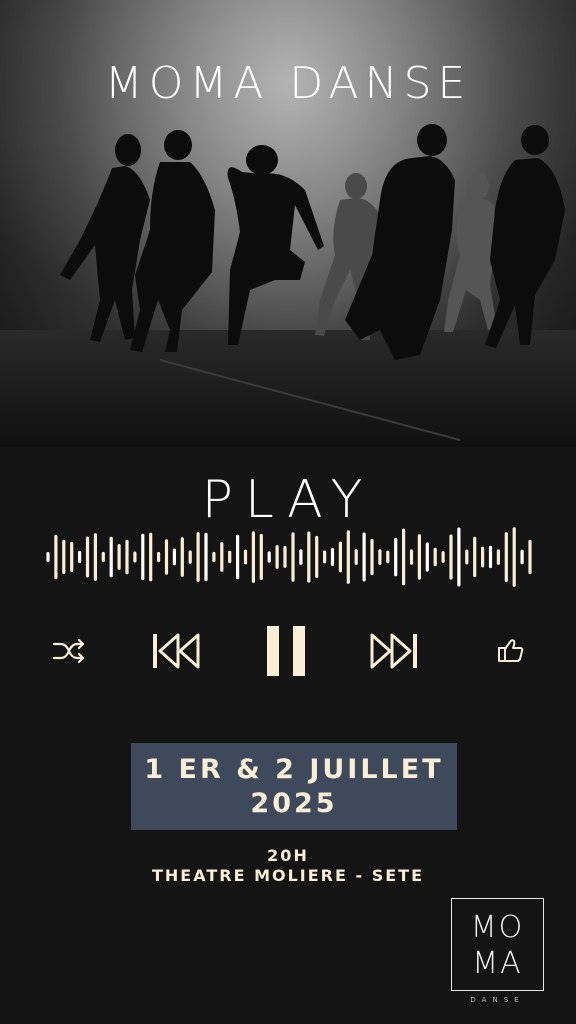 The image size is (576, 1024). Describe the element at coordinates (176, 651) in the screenshot. I see `previous-icon` at that location.